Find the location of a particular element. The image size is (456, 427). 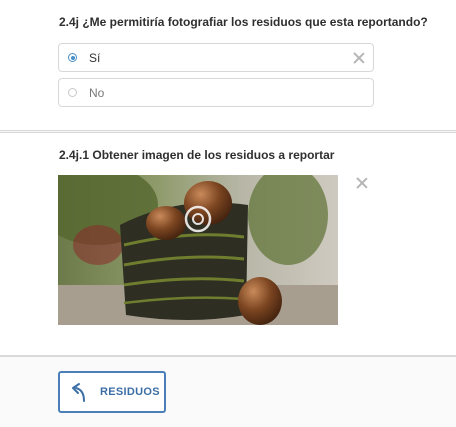

radio-selected-icon is located at coordinates (72, 57).